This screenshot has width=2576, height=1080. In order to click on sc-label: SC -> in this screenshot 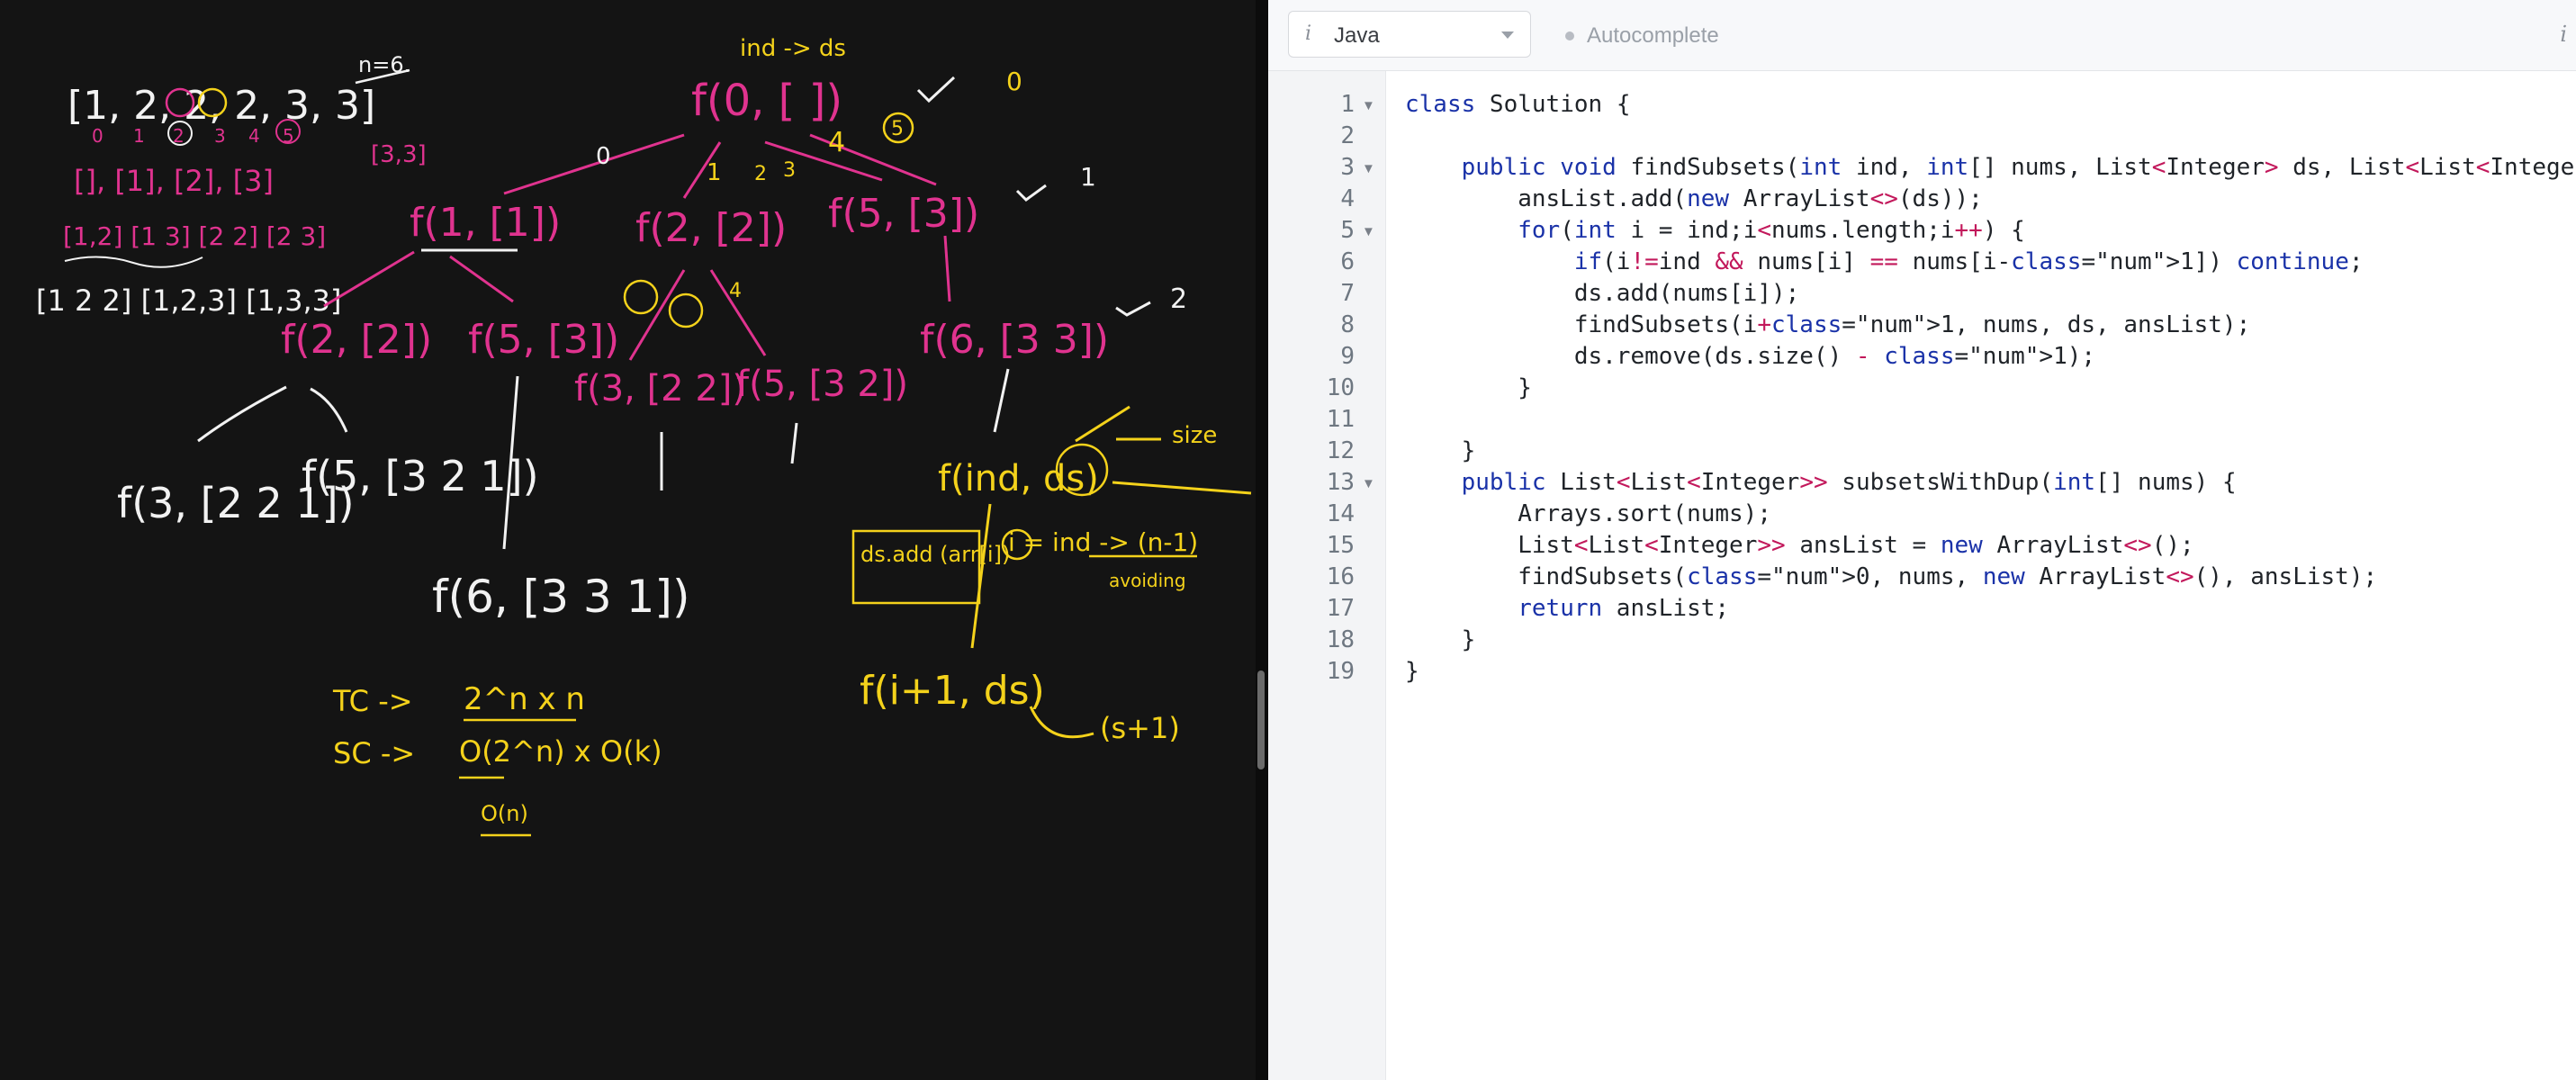, I will do `click(374, 753)`.